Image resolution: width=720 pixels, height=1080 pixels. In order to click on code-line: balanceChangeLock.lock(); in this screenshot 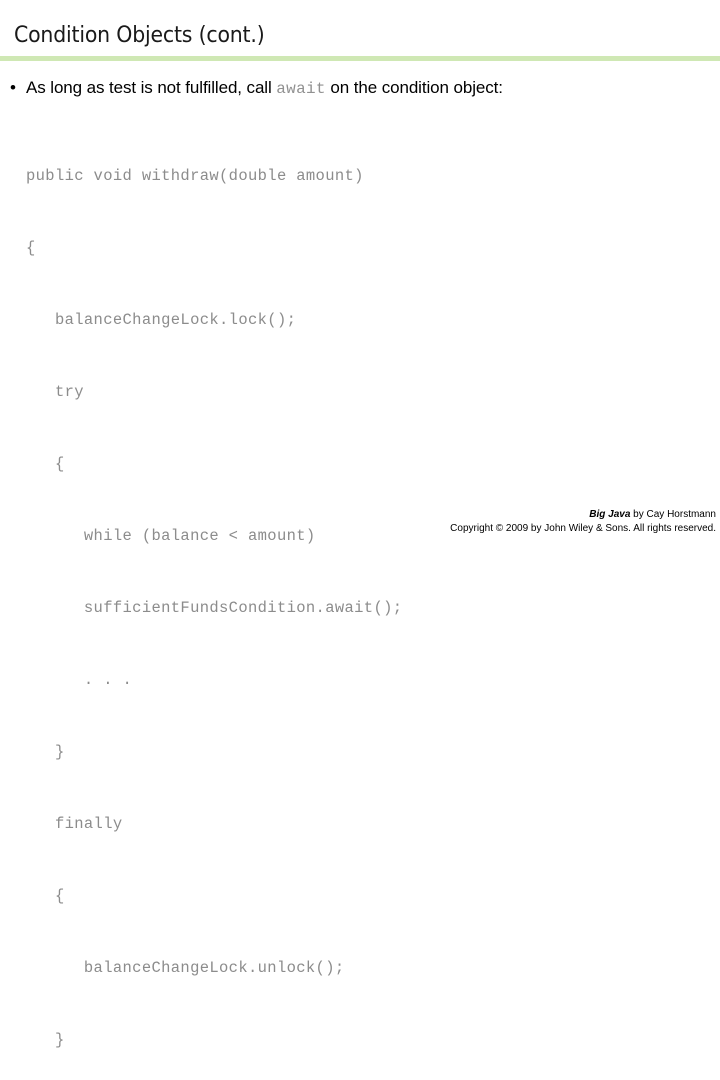, I will do `click(161, 320)`.